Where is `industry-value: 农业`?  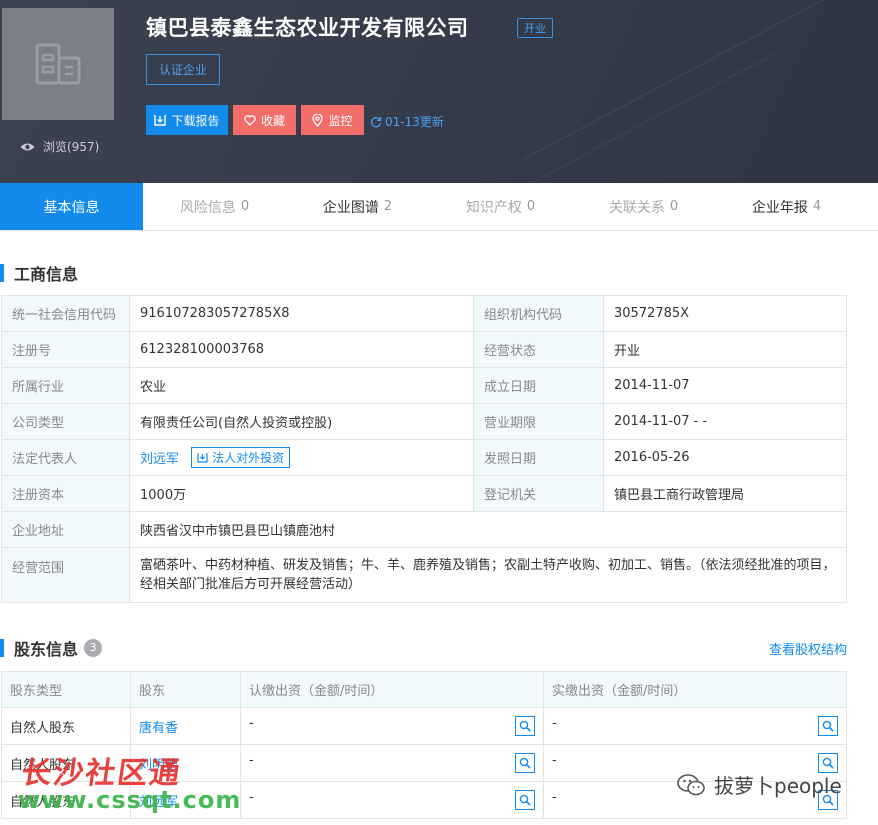
industry-value: 农业 is located at coordinates (301, 385).